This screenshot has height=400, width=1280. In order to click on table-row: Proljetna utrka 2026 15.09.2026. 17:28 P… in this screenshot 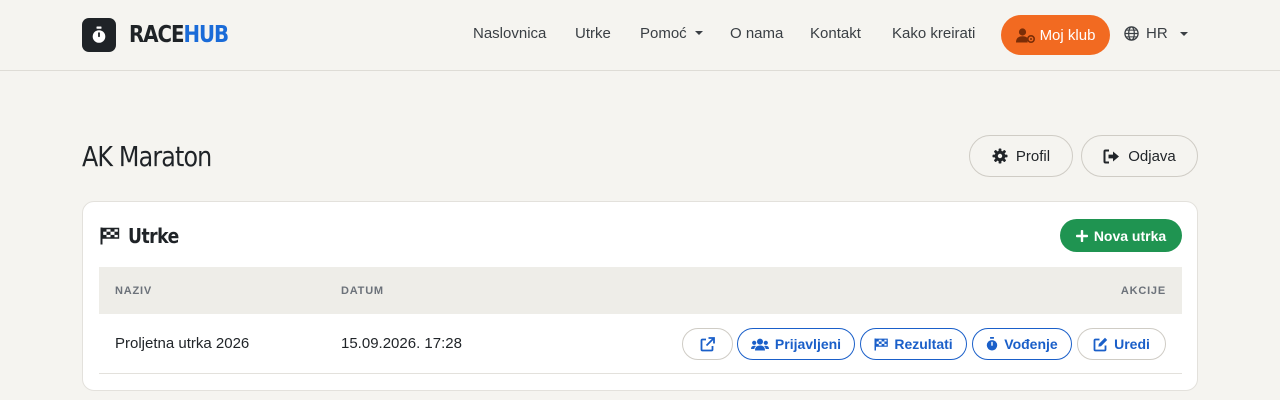, I will do `click(640, 344)`.